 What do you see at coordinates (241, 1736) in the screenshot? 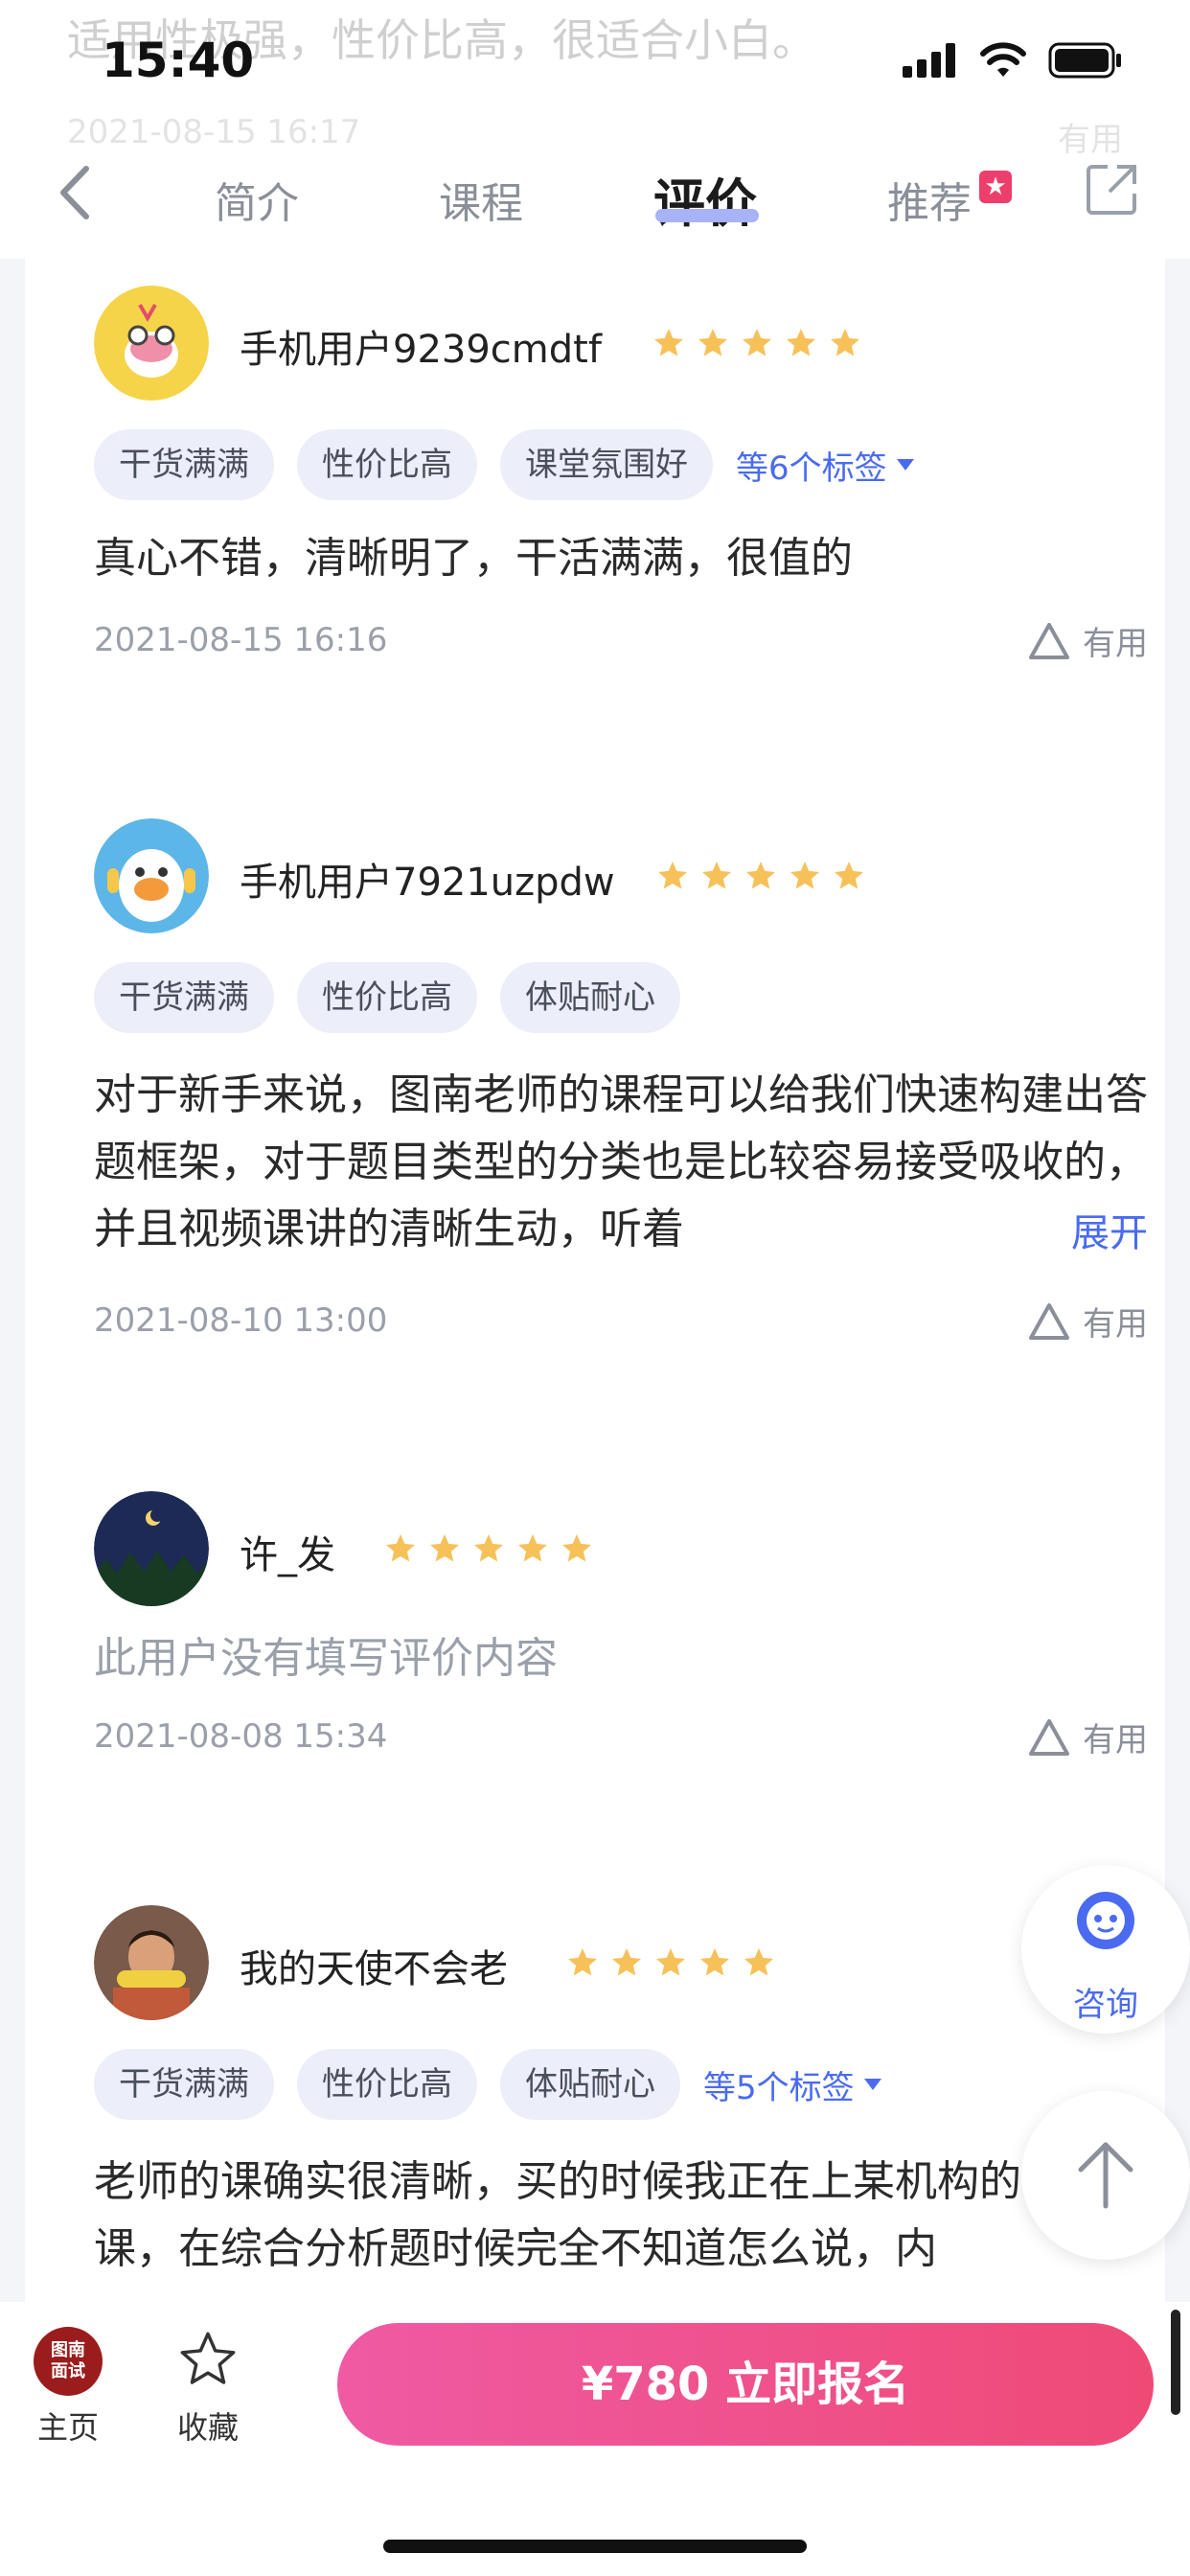
I see `review-date: 2021-08-08 15:34` at bounding box center [241, 1736].